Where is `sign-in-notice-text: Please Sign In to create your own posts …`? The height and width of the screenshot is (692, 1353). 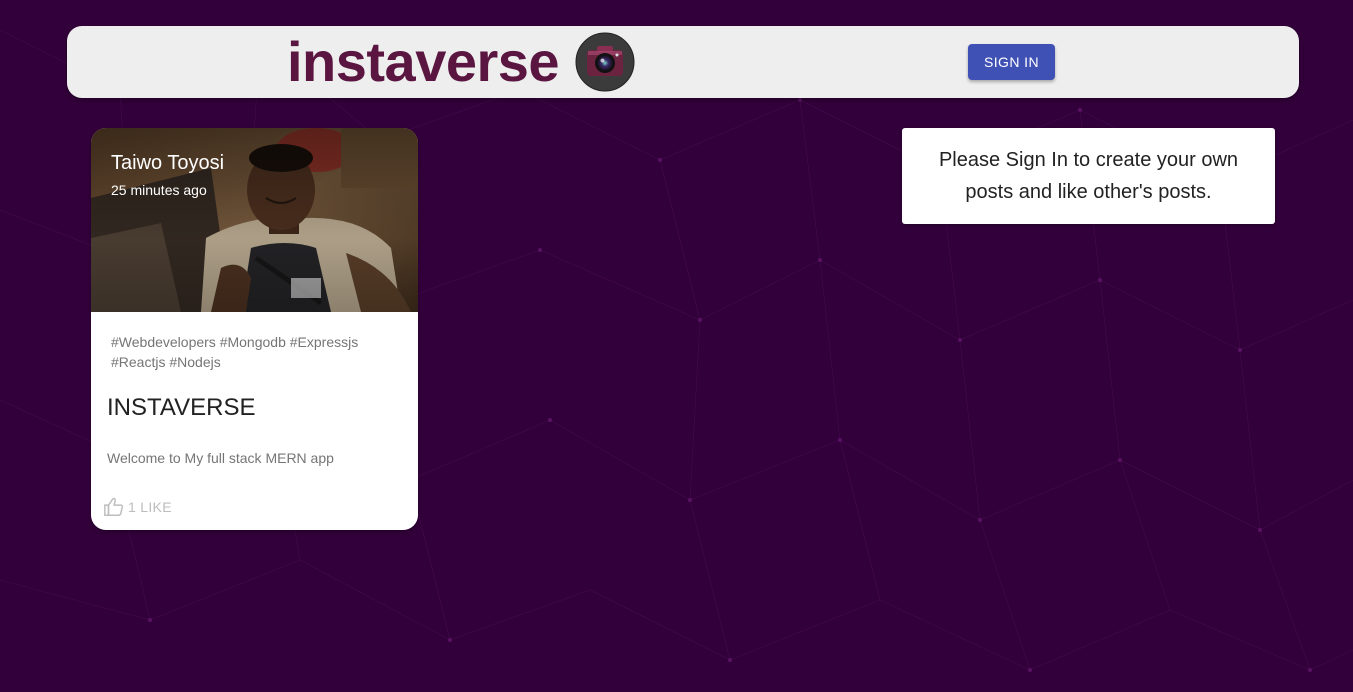
sign-in-notice-text: Please Sign In to create your own posts … is located at coordinates (1088, 176).